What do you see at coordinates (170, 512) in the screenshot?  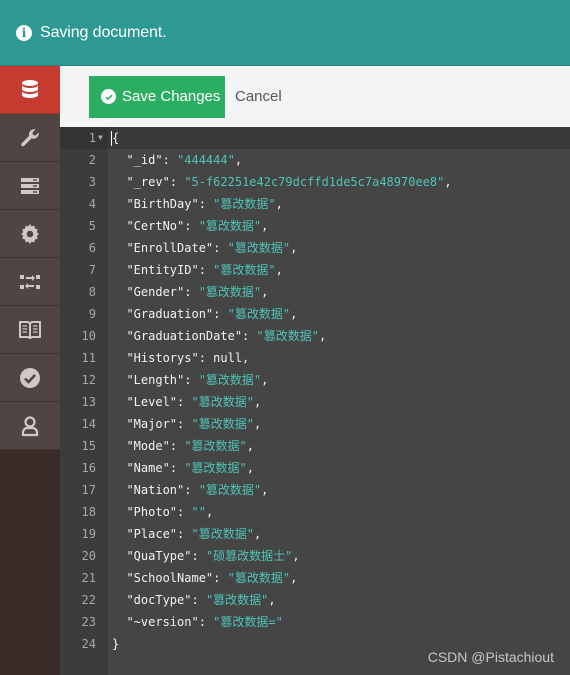 I see `code-text: "Photo": "",` at bounding box center [170, 512].